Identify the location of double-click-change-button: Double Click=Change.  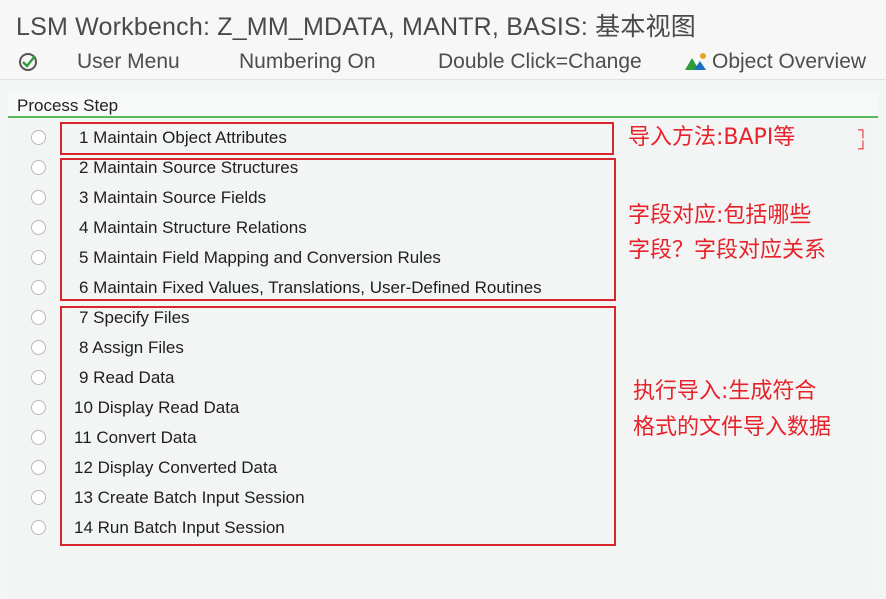
(540, 62).